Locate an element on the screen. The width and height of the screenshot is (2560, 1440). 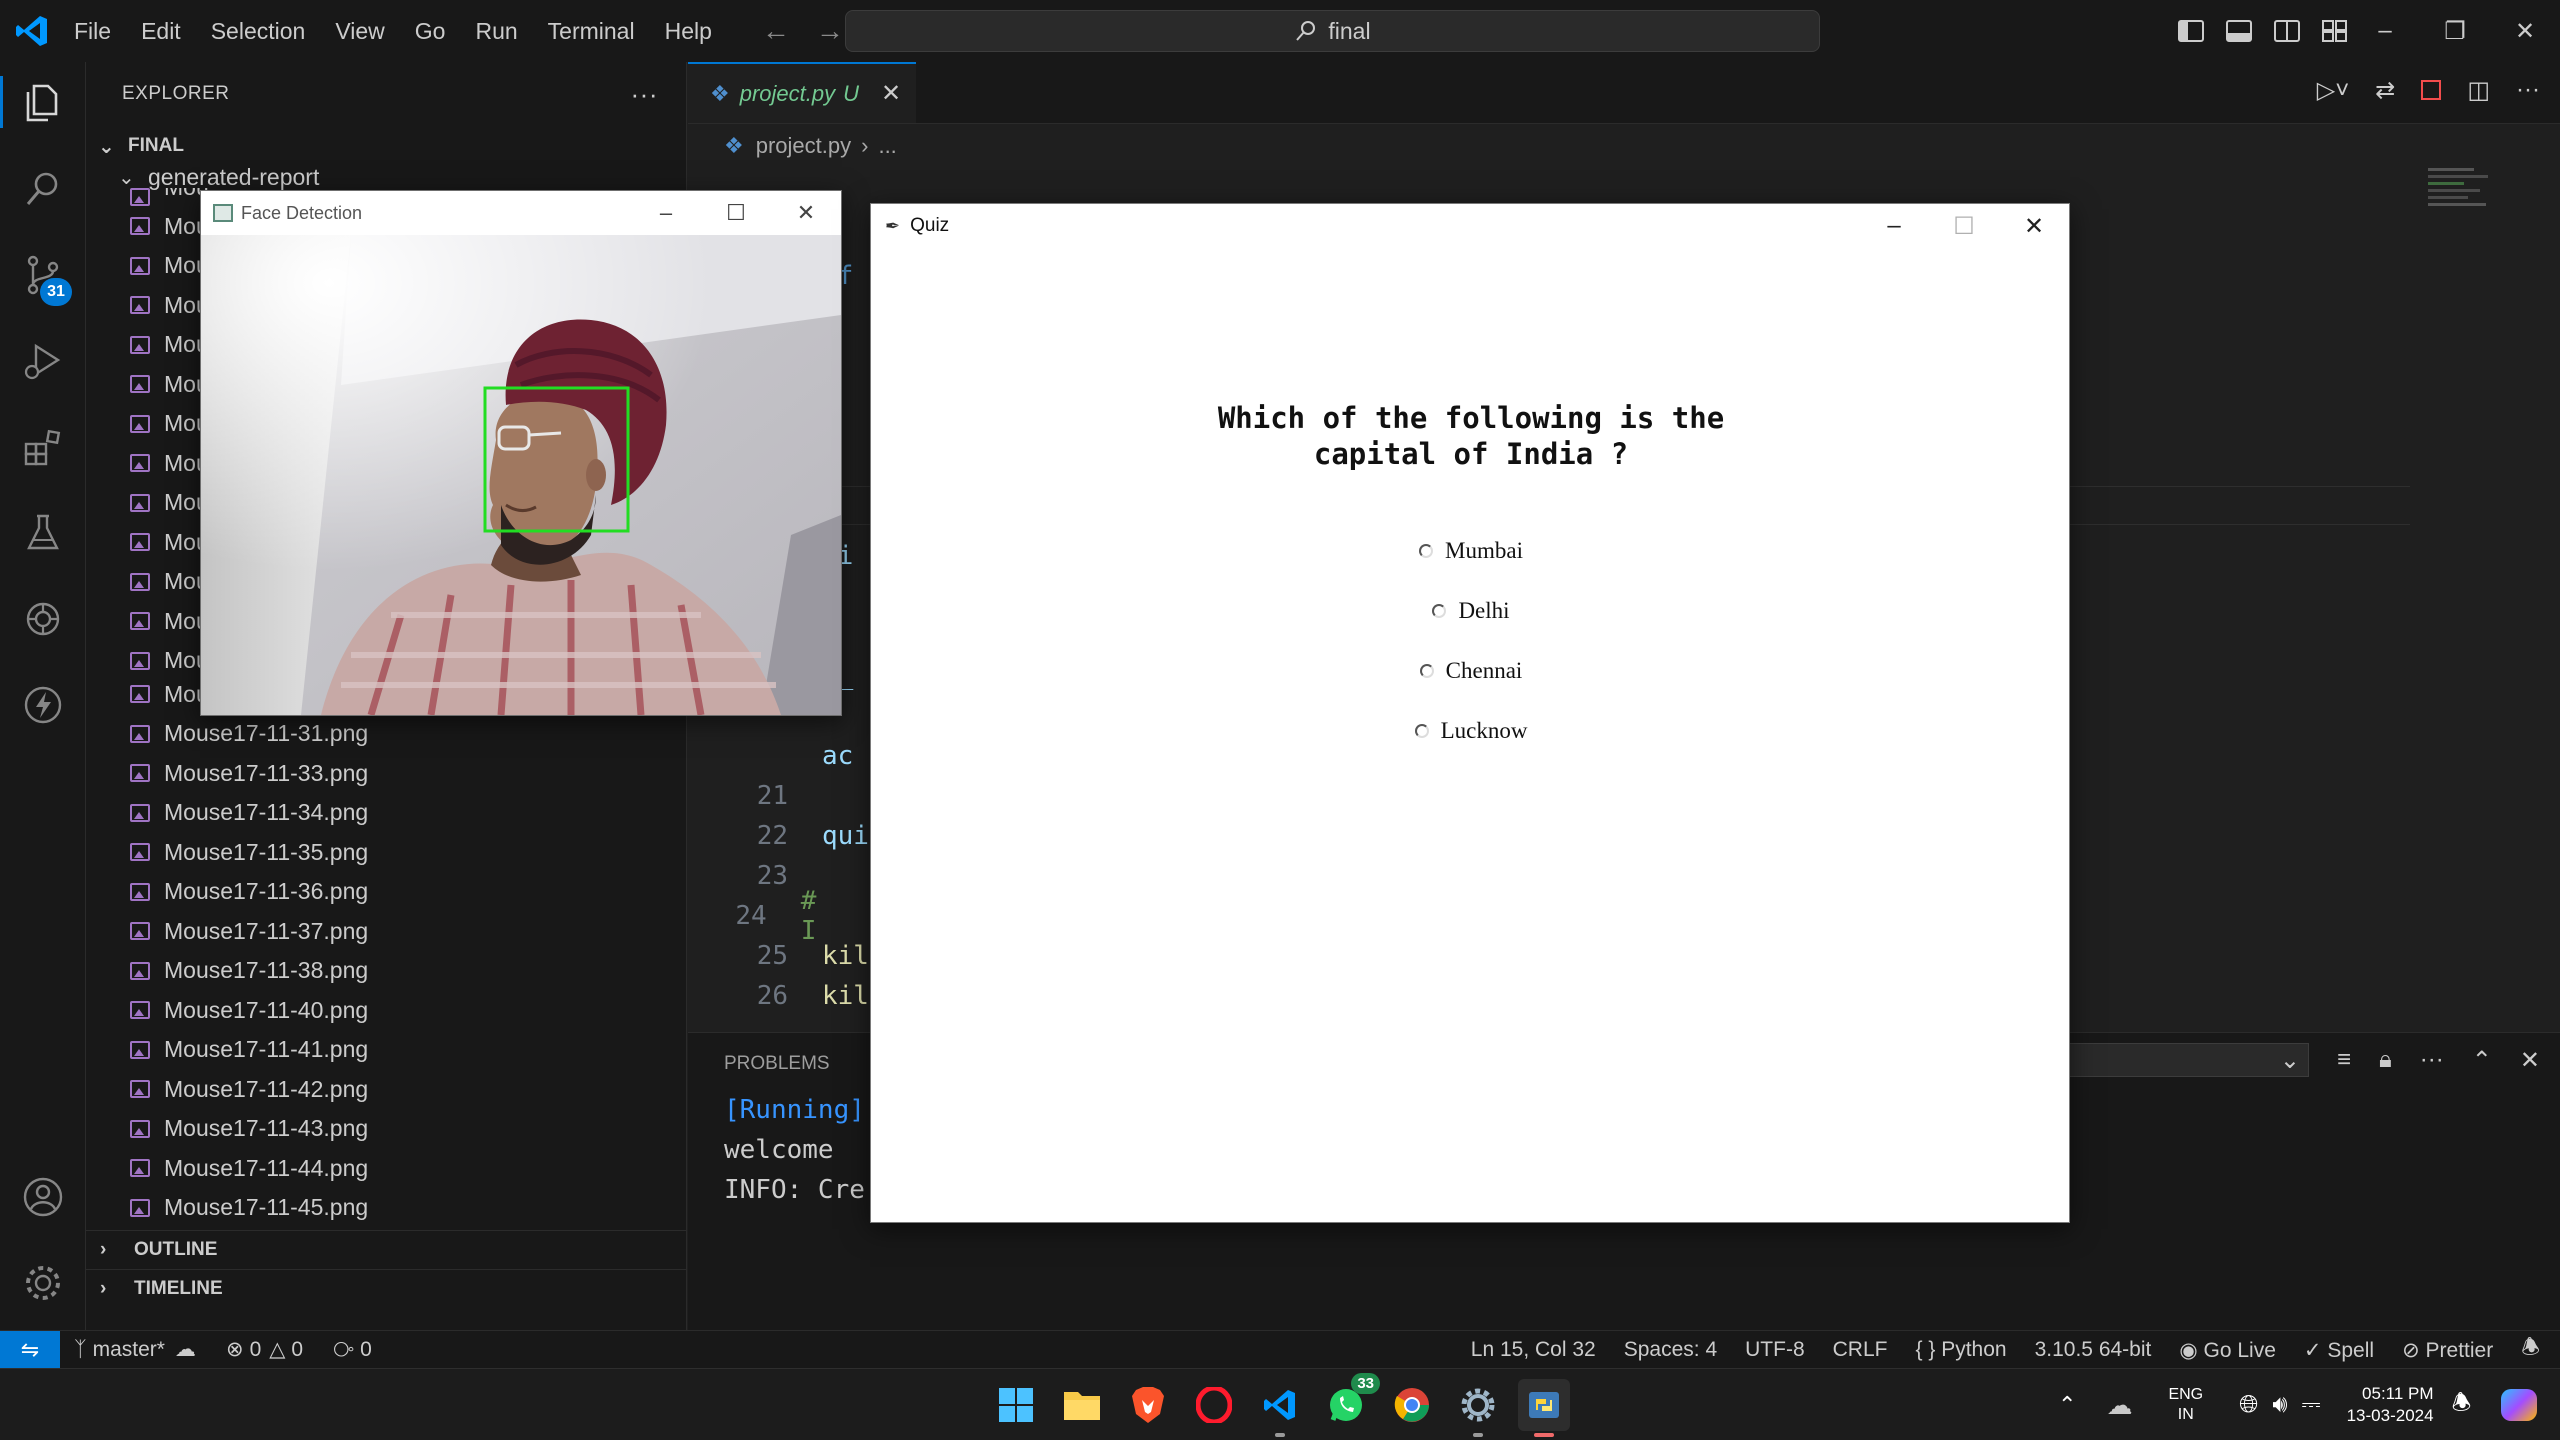
list-item: Mouse17-11-41.png is located at coordinates (386, 1050).